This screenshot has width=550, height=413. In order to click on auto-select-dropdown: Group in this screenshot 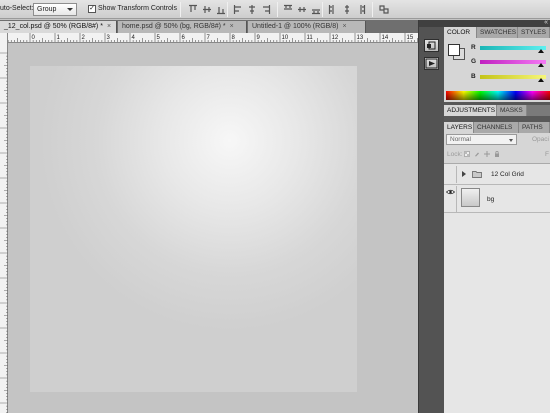, I will do `click(55, 9)`.